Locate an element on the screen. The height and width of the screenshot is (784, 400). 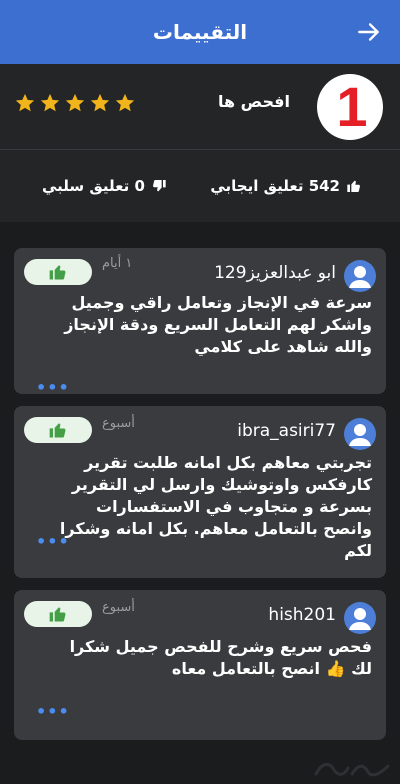
review-line: فحص سريع وشرح للفحص جميل شكرا is located at coordinates (220, 646).